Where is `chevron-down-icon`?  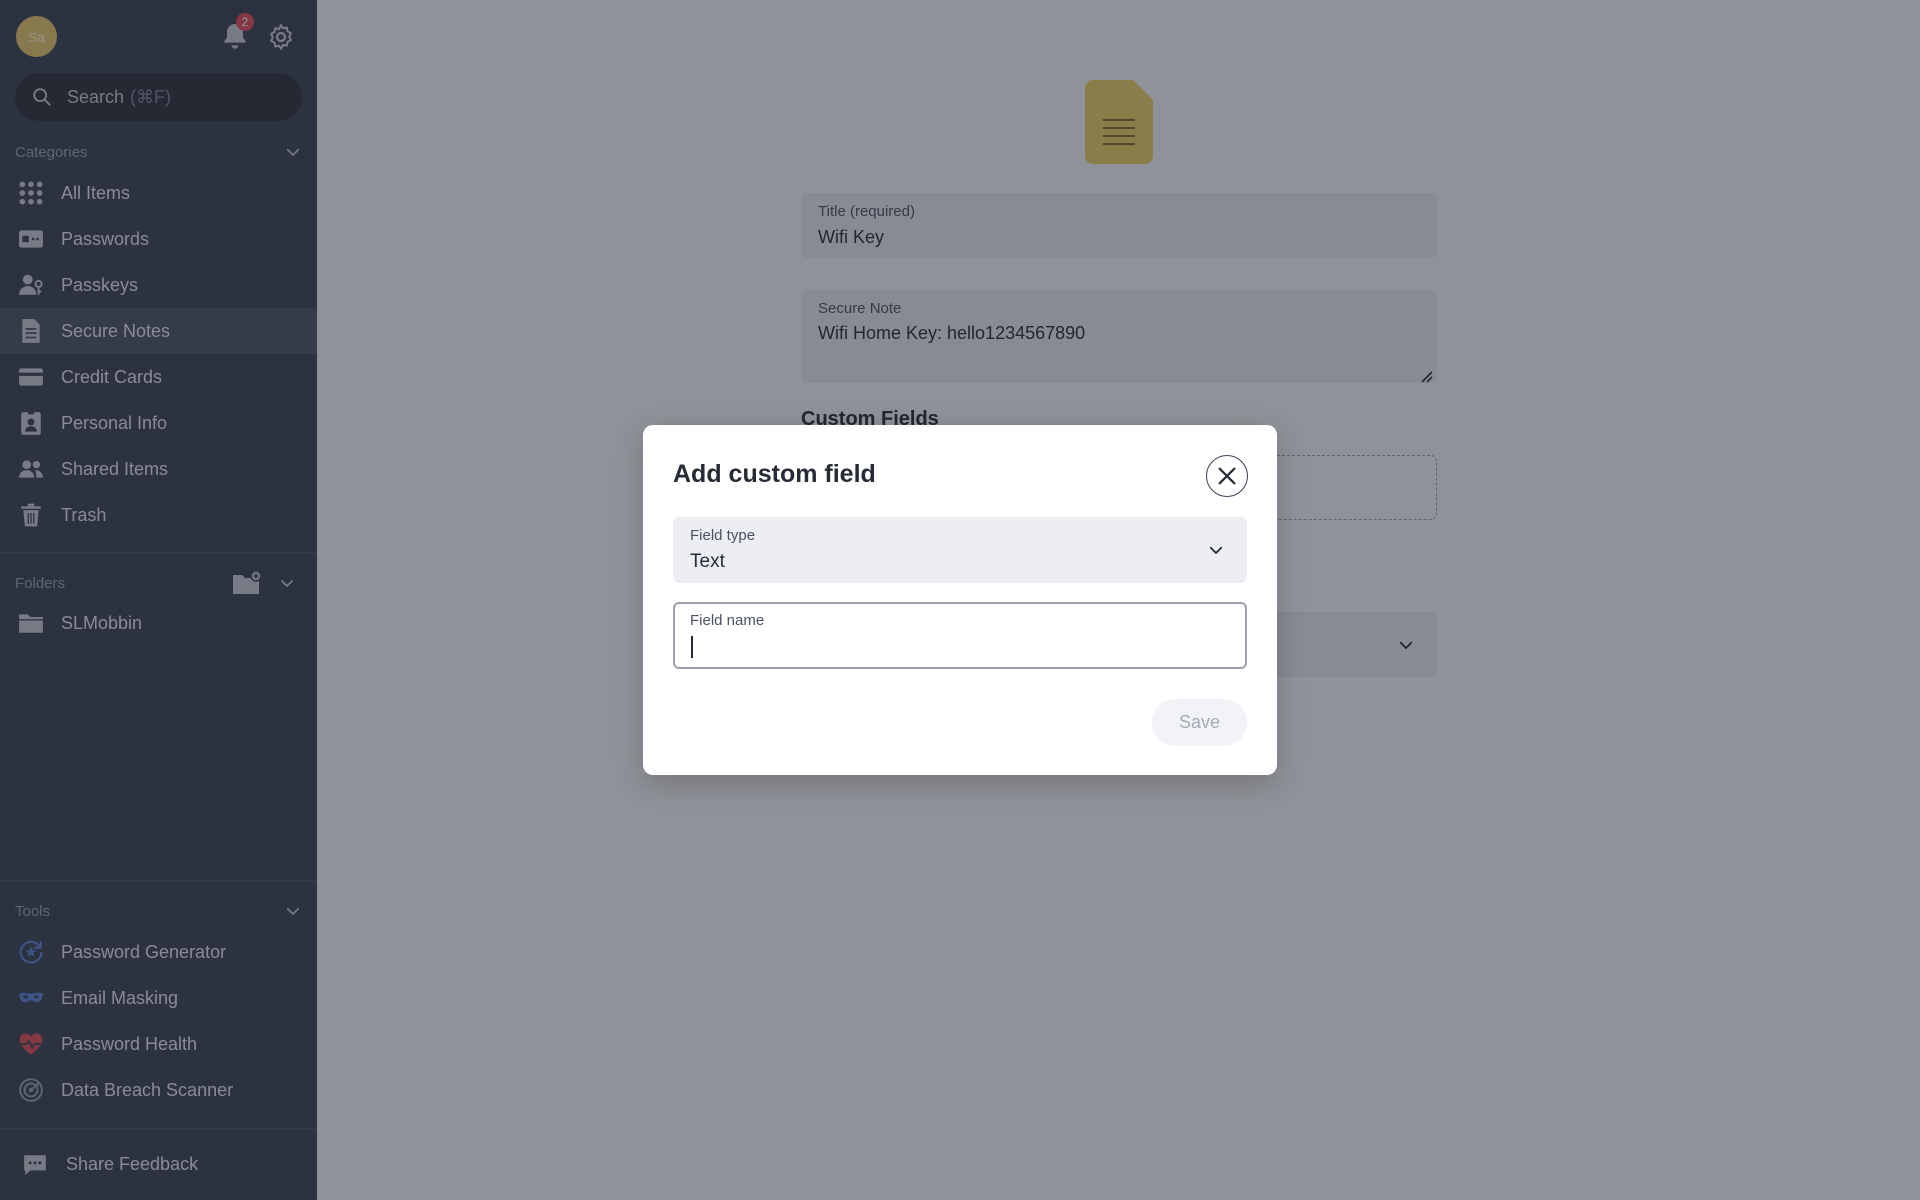 chevron-down-icon is located at coordinates (1216, 550).